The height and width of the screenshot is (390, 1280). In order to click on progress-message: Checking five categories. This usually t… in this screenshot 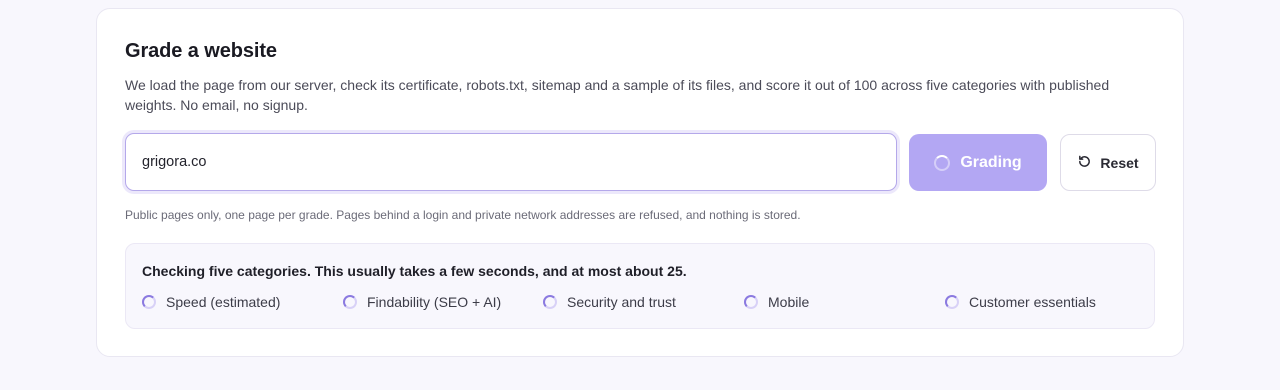, I will do `click(414, 271)`.